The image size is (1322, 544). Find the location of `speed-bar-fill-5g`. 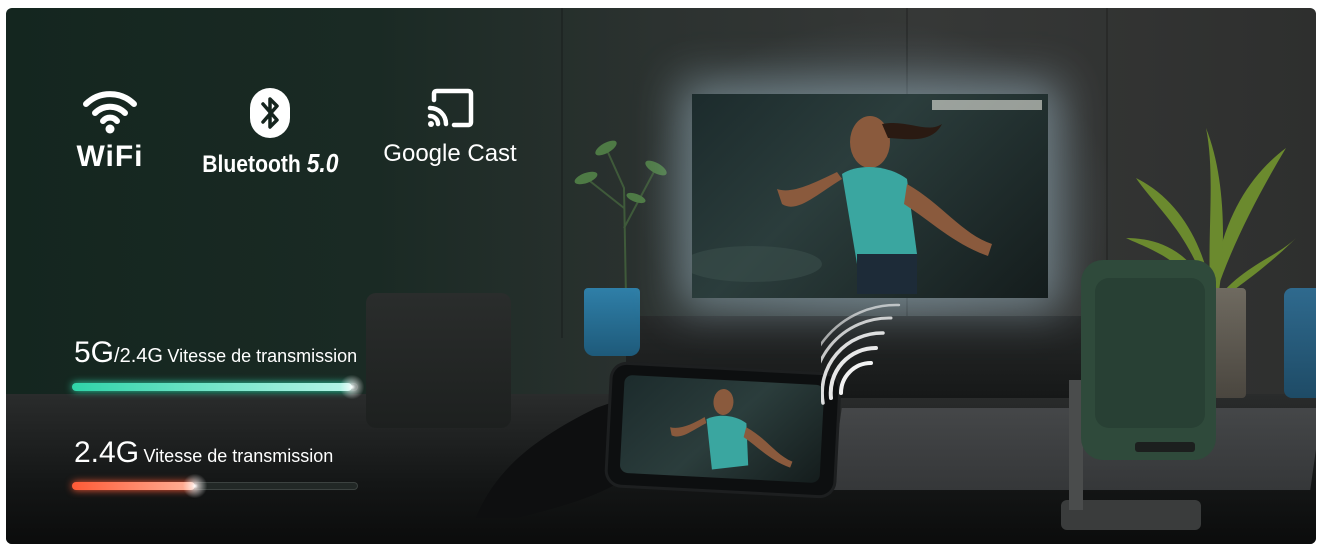

speed-bar-fill-5g is located at coordinates (212, 387).